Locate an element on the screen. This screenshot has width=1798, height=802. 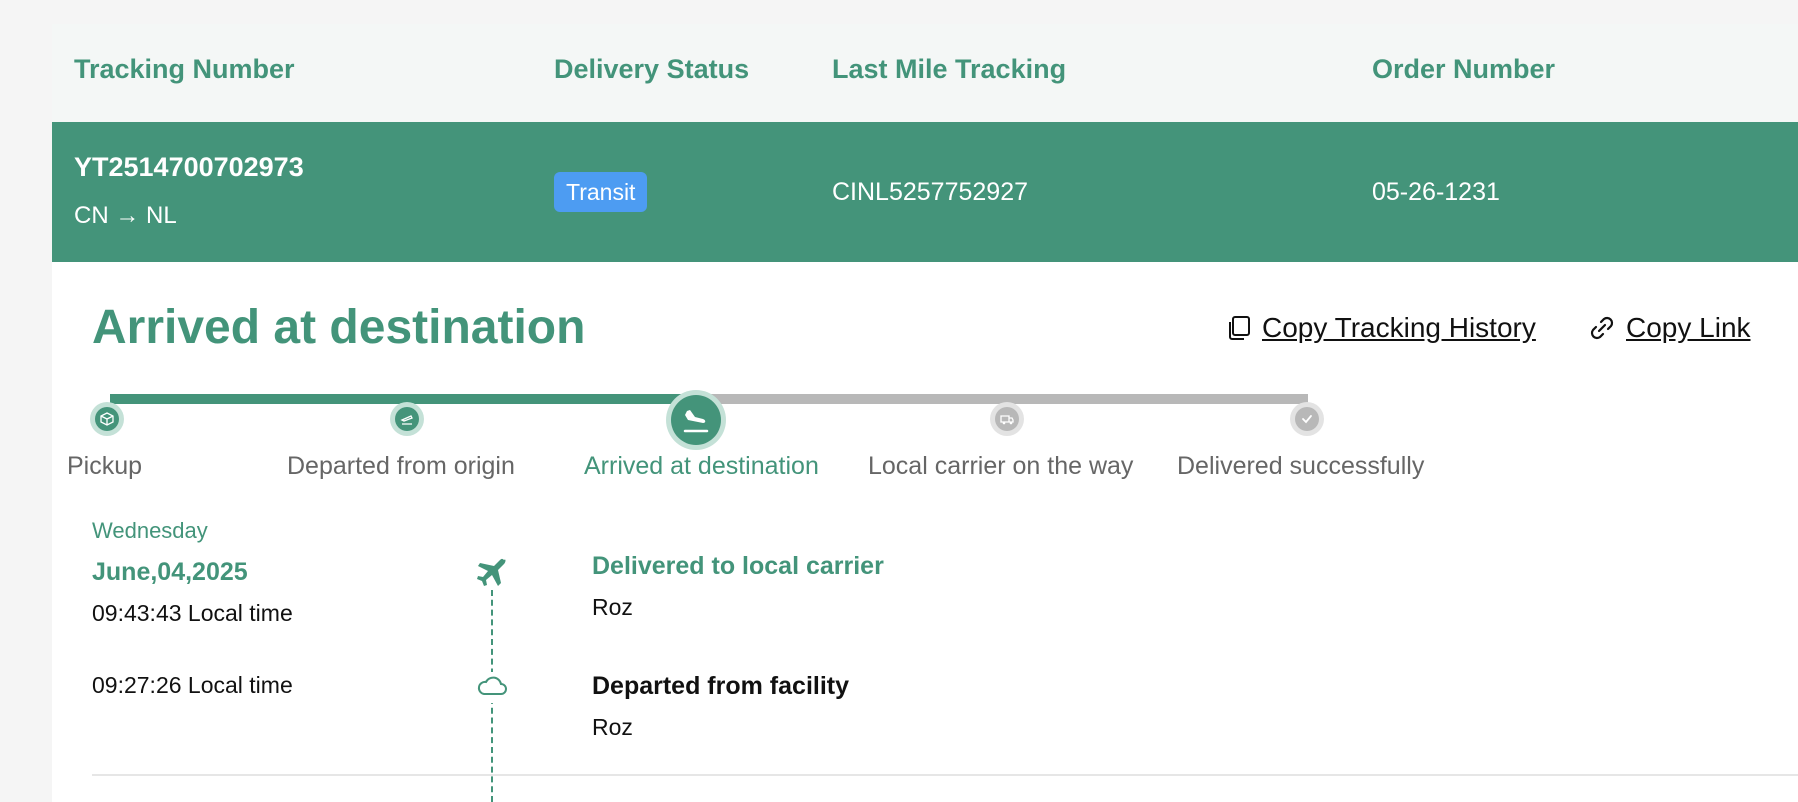
airplane-icon is located at coordinates (492, 574).